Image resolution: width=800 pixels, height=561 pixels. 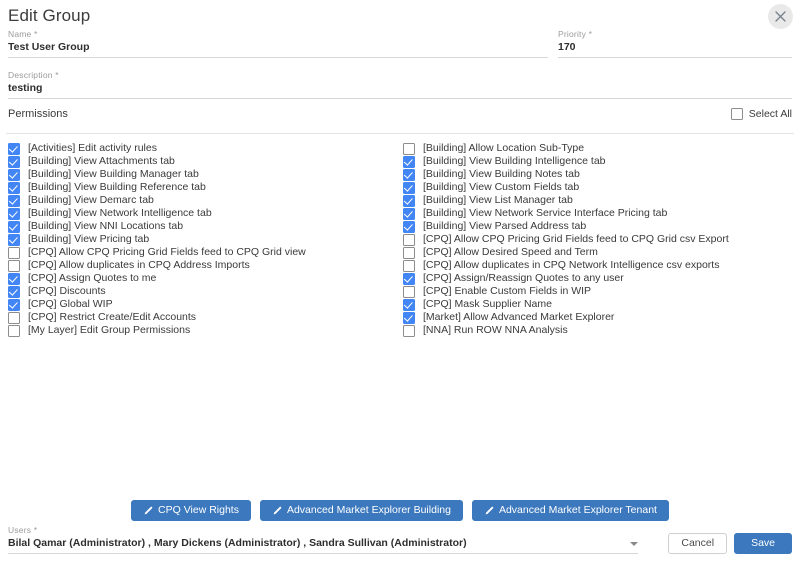 I want to click on permission-row: [Building] View NNI Locations tab, so click(x=197, y=226).